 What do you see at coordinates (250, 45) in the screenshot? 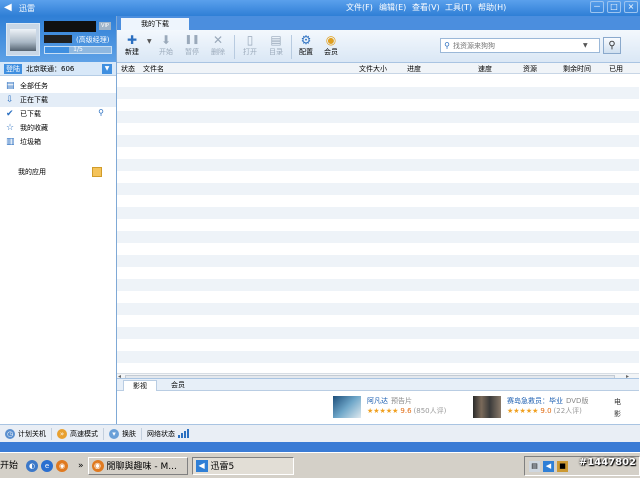
I see `open-button: ▯ 打开` at bounding box center [250, 45].